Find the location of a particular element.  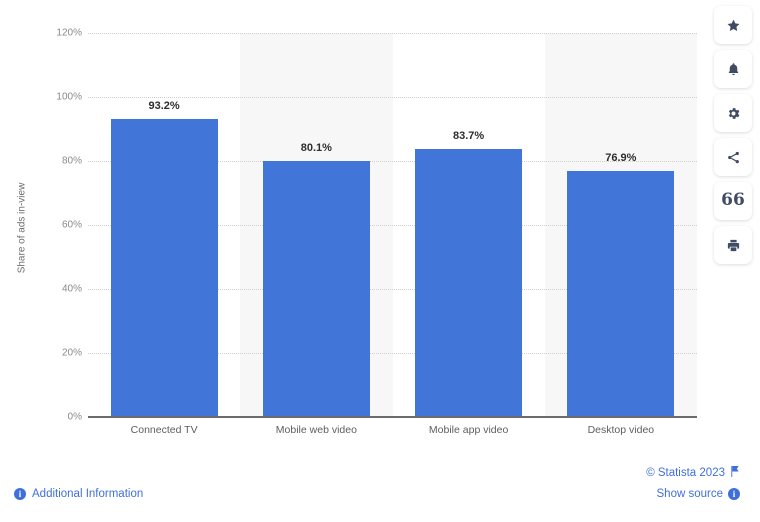

notify-button is located at coordinates (733, 69).